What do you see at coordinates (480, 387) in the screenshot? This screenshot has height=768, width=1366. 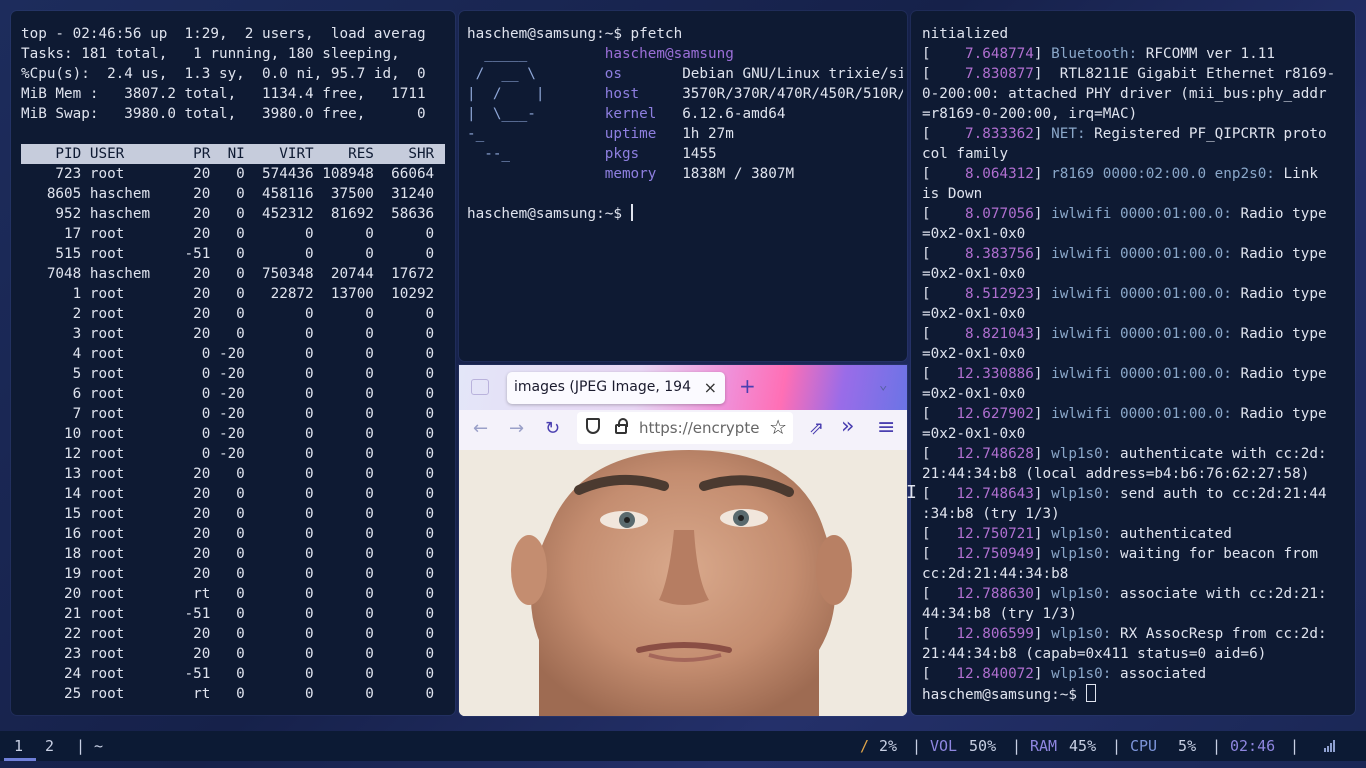 I see `tab-overview-icon` at bounding box center [480, 387].